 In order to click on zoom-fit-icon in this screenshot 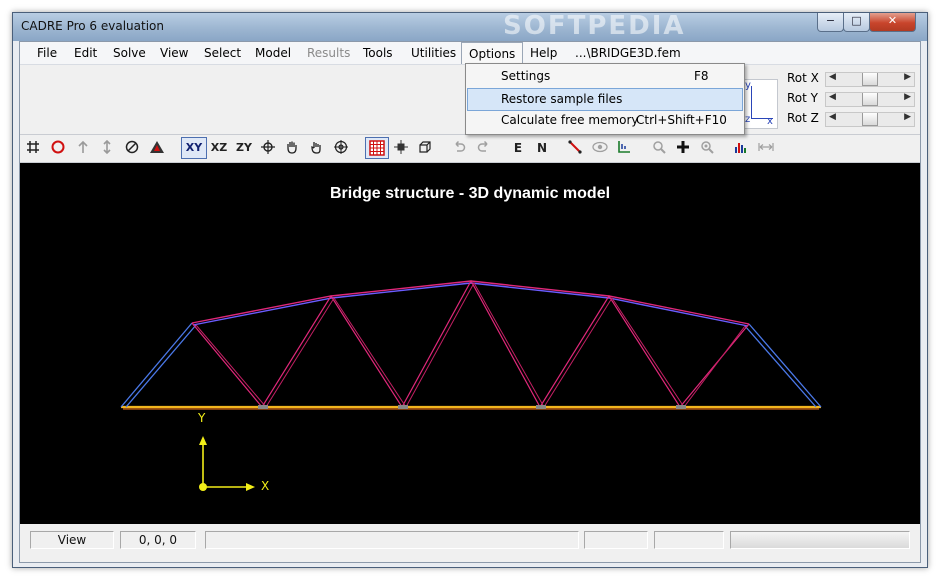, I will do `click(707, 148)`.